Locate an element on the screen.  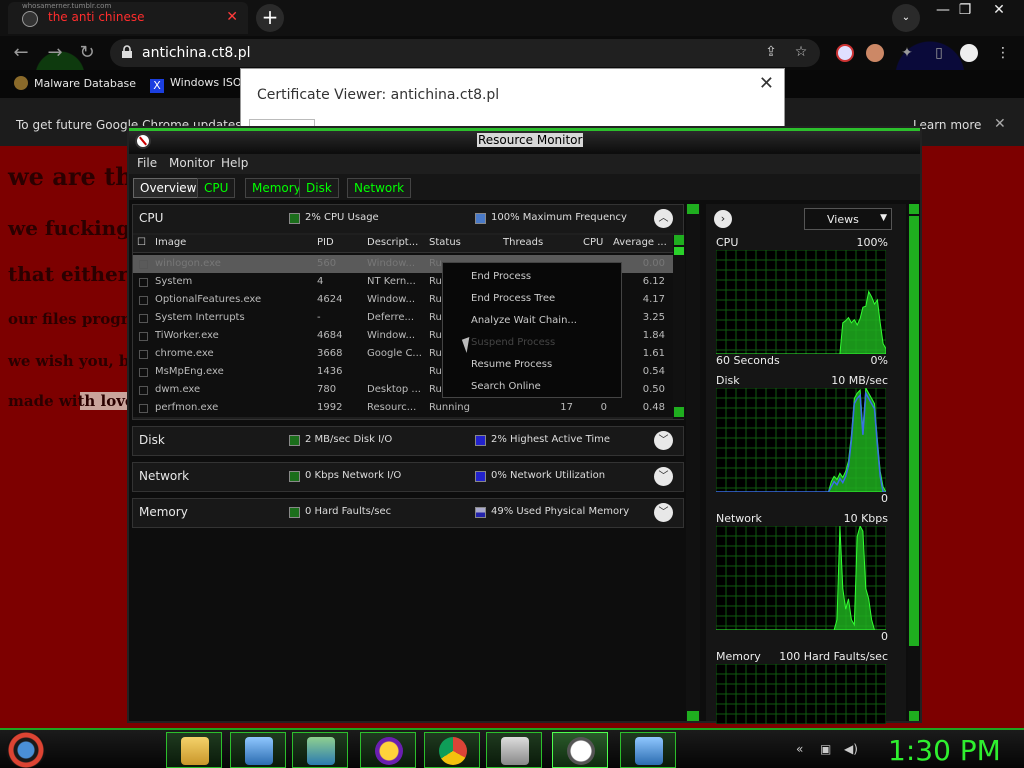
extension-avatar-icon is located at coordinates (875, 53).